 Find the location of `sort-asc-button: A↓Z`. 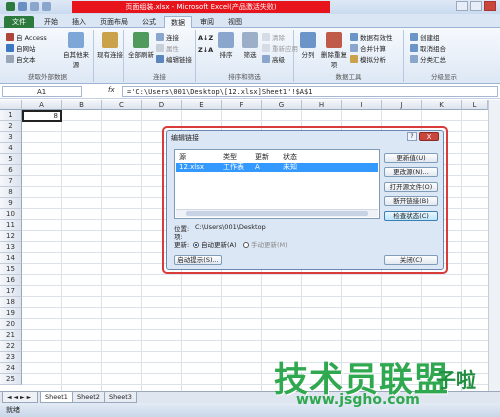

sort-asc-button: A↓Z is located at coordinates (205, 38).